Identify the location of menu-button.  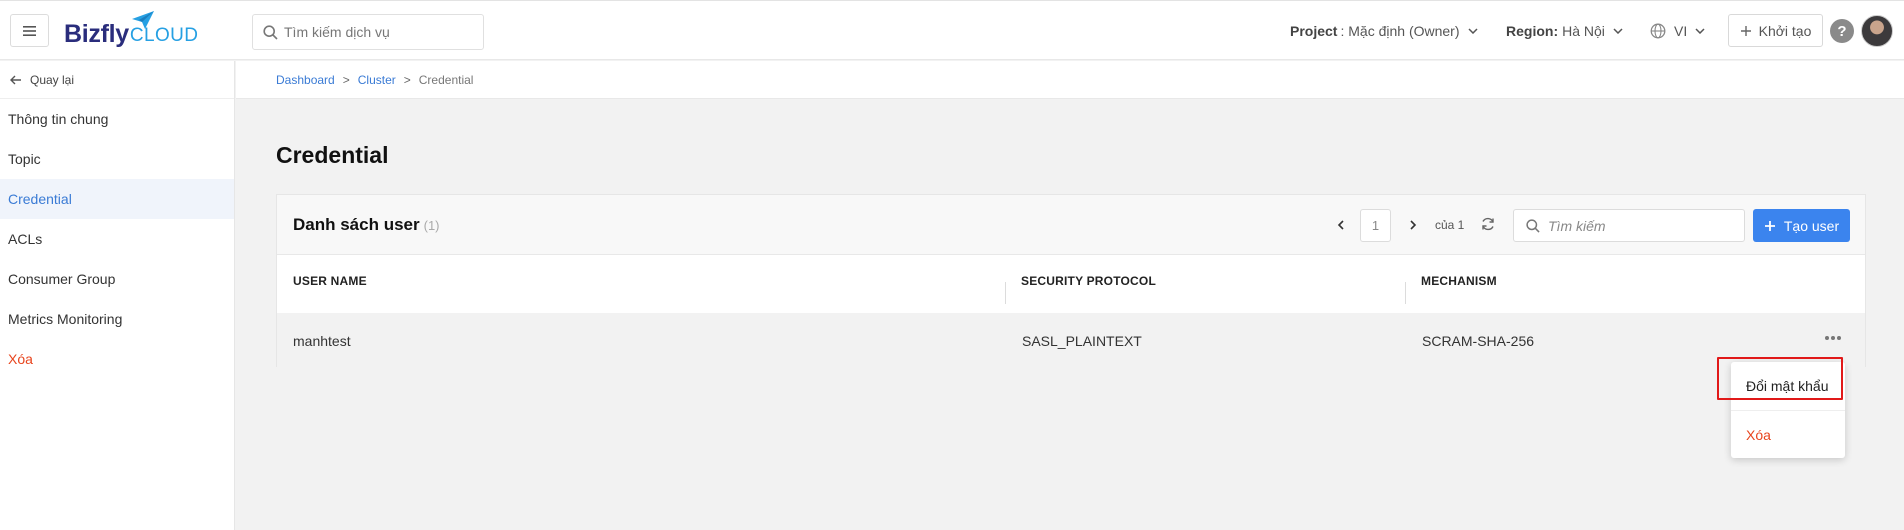
(29, 30).